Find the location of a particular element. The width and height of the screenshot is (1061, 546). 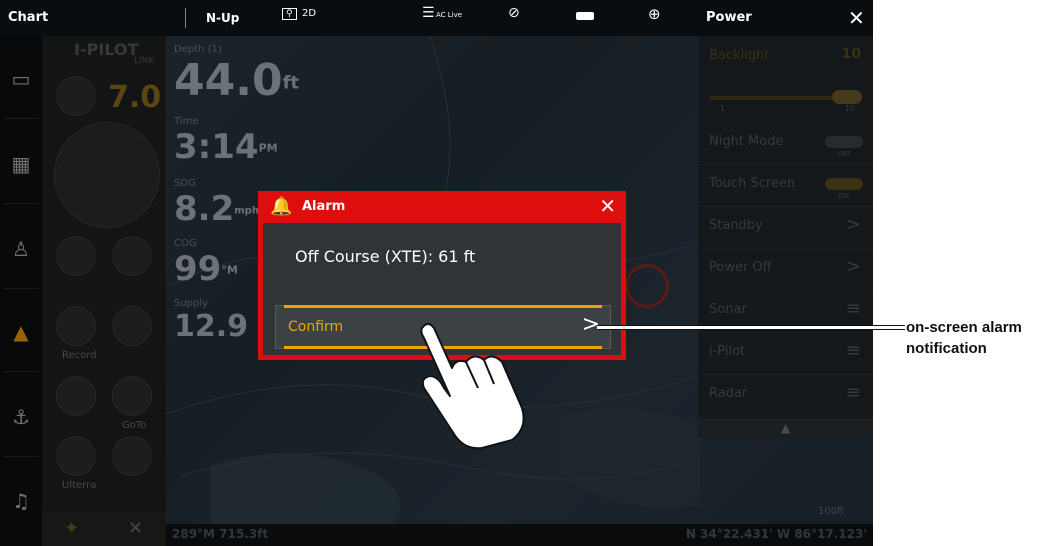

orientation-button: N-Up is located at coordinates (222, 18).